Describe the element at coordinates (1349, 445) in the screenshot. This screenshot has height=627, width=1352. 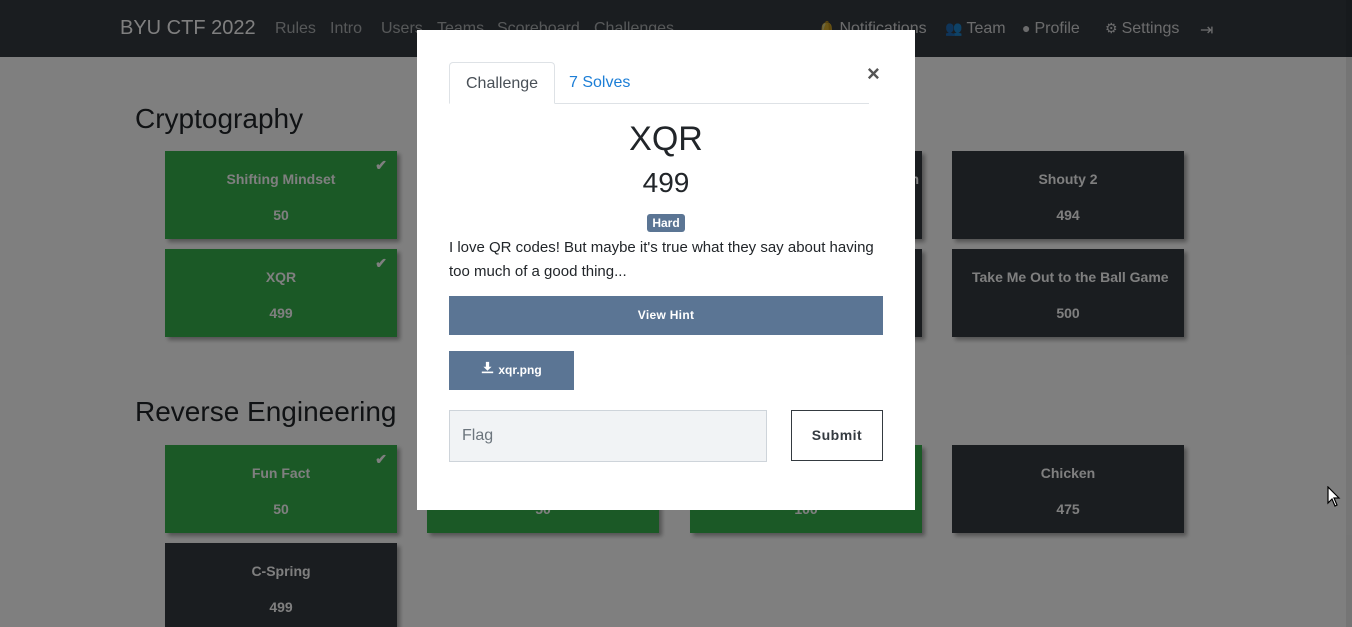
I see `scrollbar-thumb` at that location.